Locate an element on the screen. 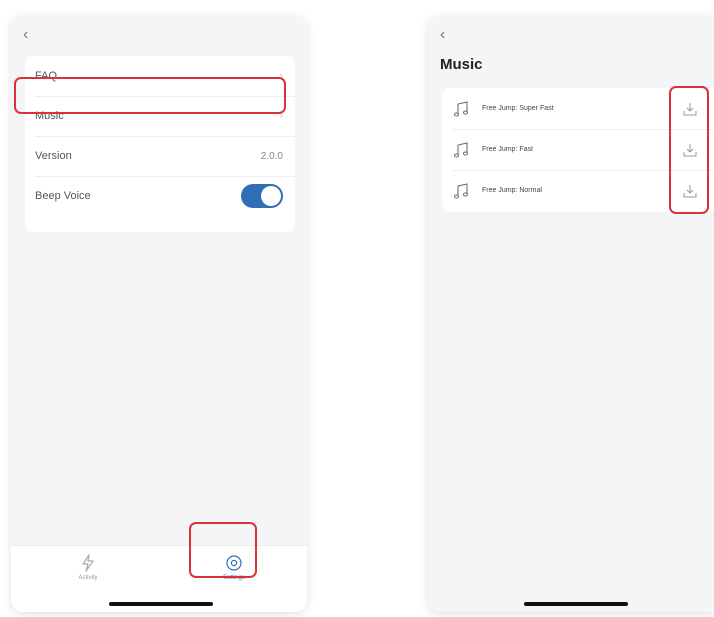 This screenshot has width=714, height=617. settings-row-label: Music is located at coordinates (49, 116).